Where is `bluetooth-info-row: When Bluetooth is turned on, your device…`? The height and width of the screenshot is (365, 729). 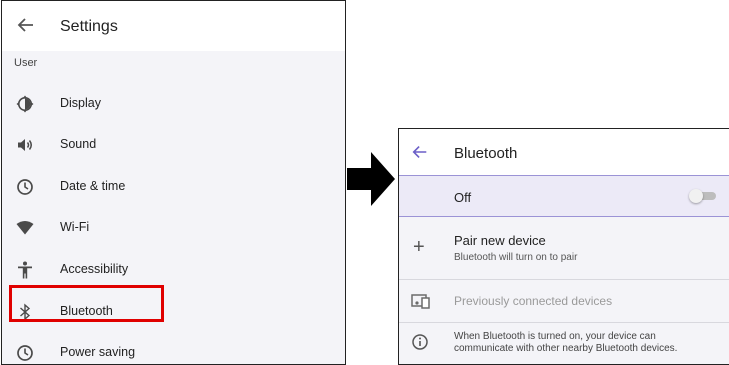
bluetooth-info-row: When Bluetooth is turned on, your device… is located at coordinates (564, 343).